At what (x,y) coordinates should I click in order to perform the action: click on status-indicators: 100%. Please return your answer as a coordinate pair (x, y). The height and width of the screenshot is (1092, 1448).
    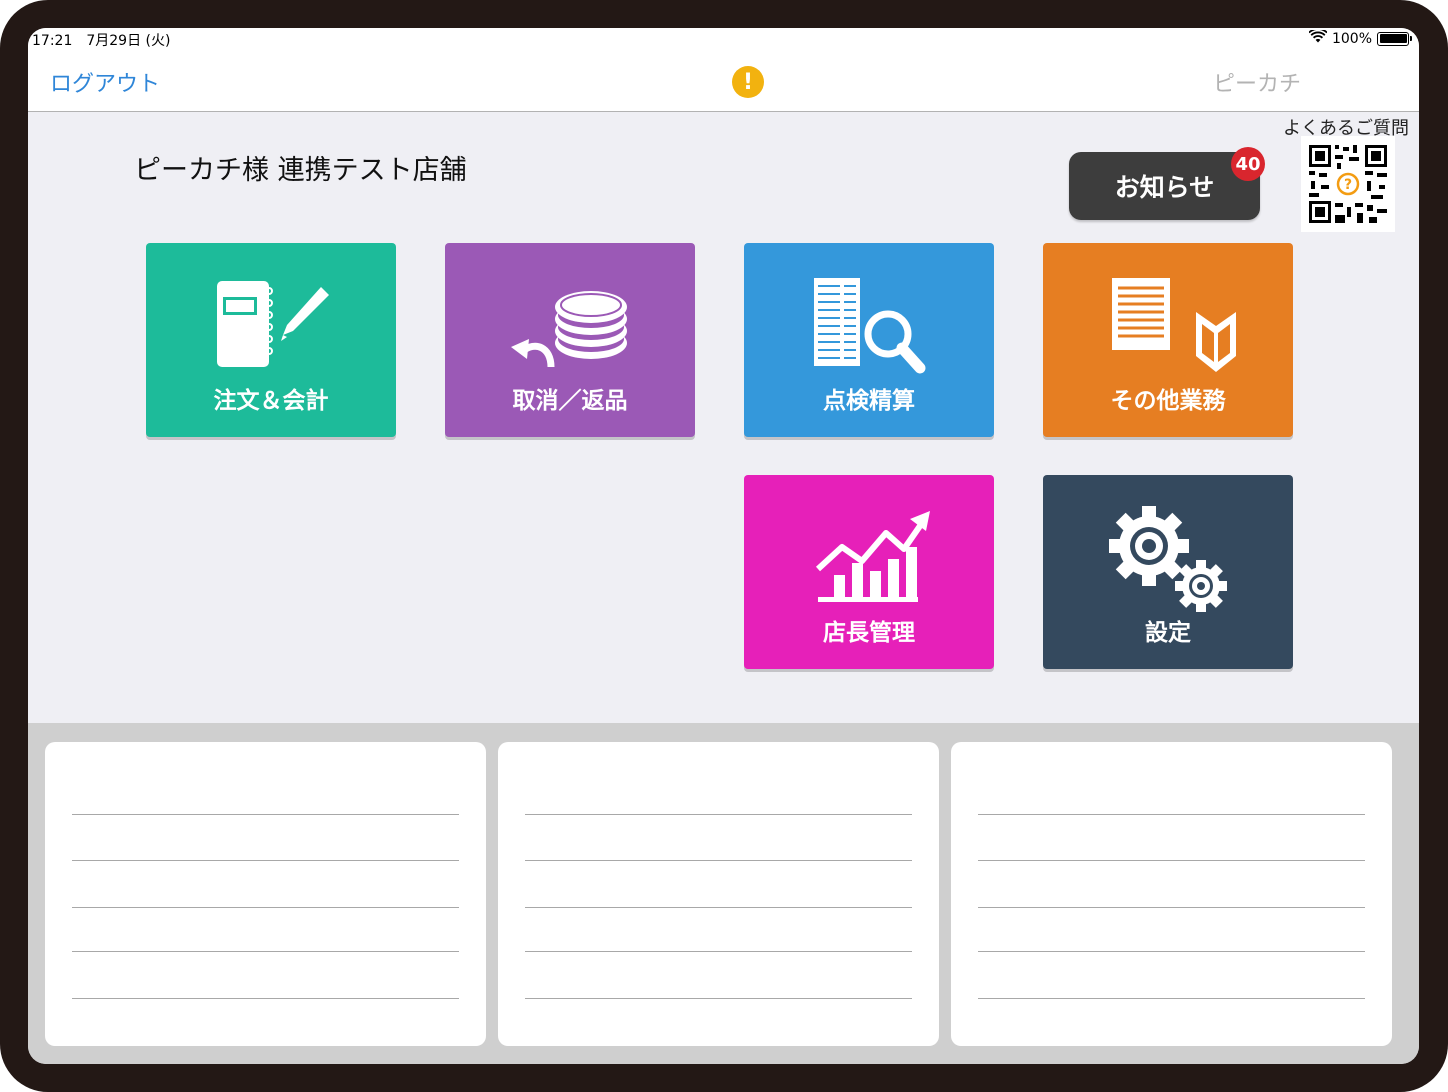
    Looking at the image, I should click on (1360, 37).